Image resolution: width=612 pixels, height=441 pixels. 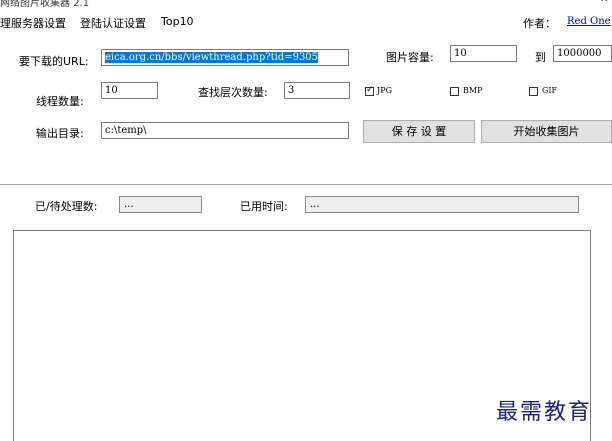 I want to click on size-label: 图片容量:, so click(x=410, y=57).